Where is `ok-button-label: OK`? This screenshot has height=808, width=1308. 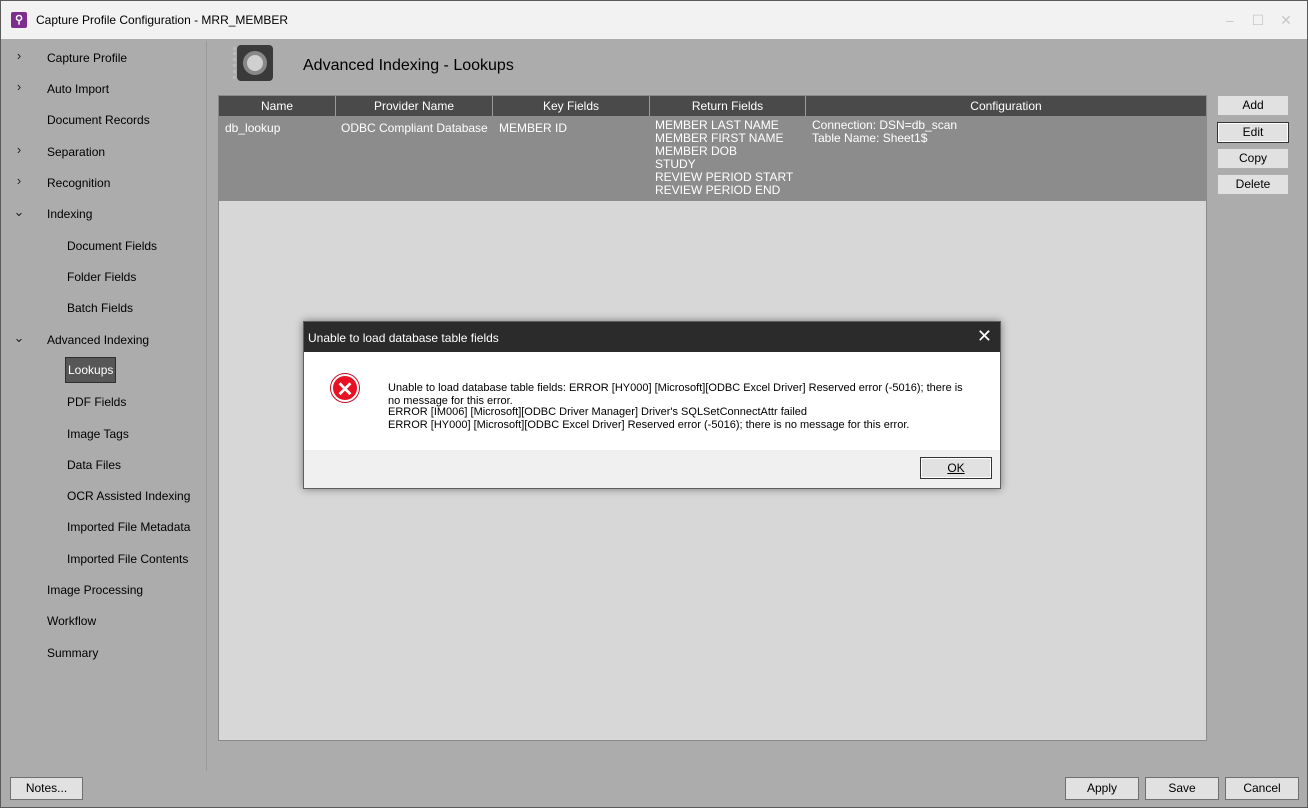 ok-button-label: OK is located at coordinates (956, 468).